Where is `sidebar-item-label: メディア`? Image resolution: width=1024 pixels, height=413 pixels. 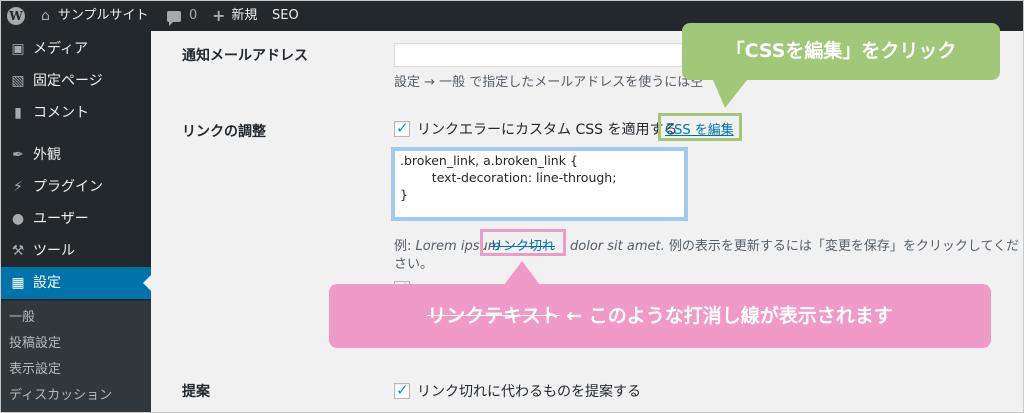
sidebar-item-label: メディア is located at coordinates (61, 49).